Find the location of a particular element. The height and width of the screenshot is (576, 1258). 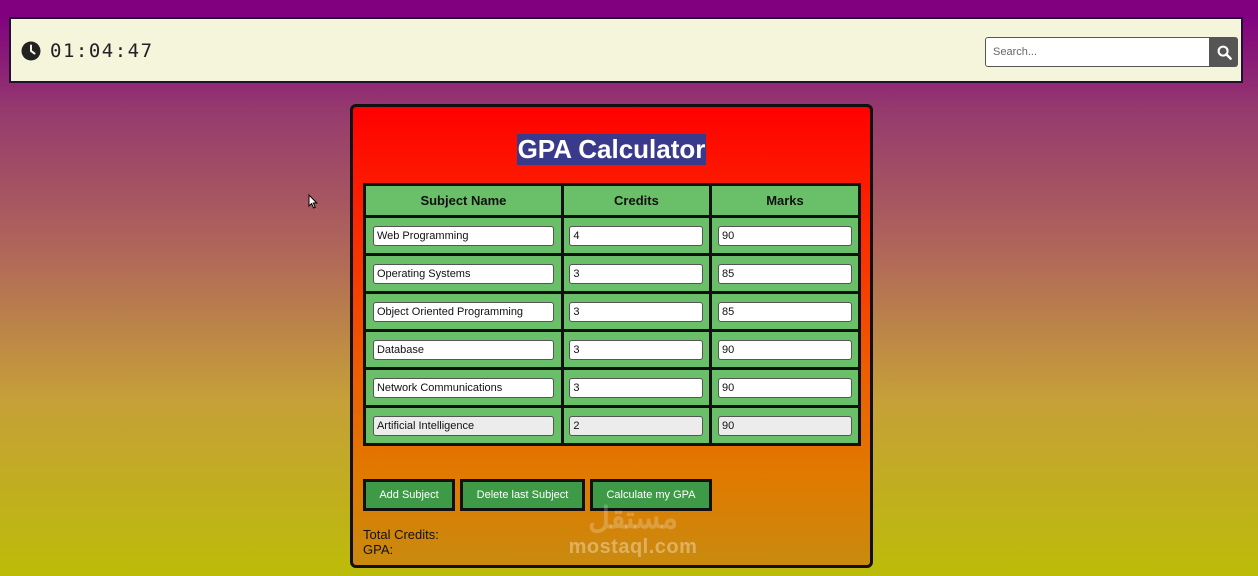

delete-last-subject-button: Delete last Subject is located at coordinates (522, 495).